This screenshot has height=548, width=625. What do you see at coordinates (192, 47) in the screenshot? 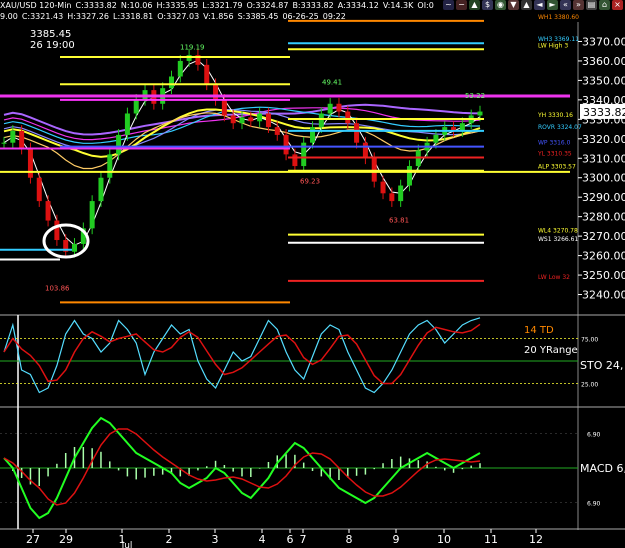
I see `swing-annotation: 119.19` at bounding box center [192, 47].